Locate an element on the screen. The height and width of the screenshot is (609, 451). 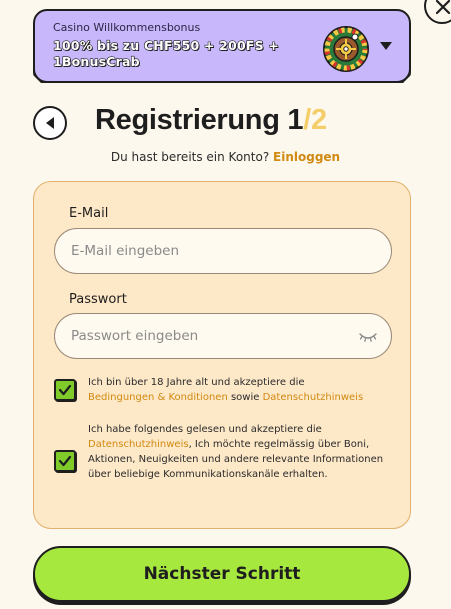
page-title: Registrierung 1/2 is located at coordinates (211, 120).